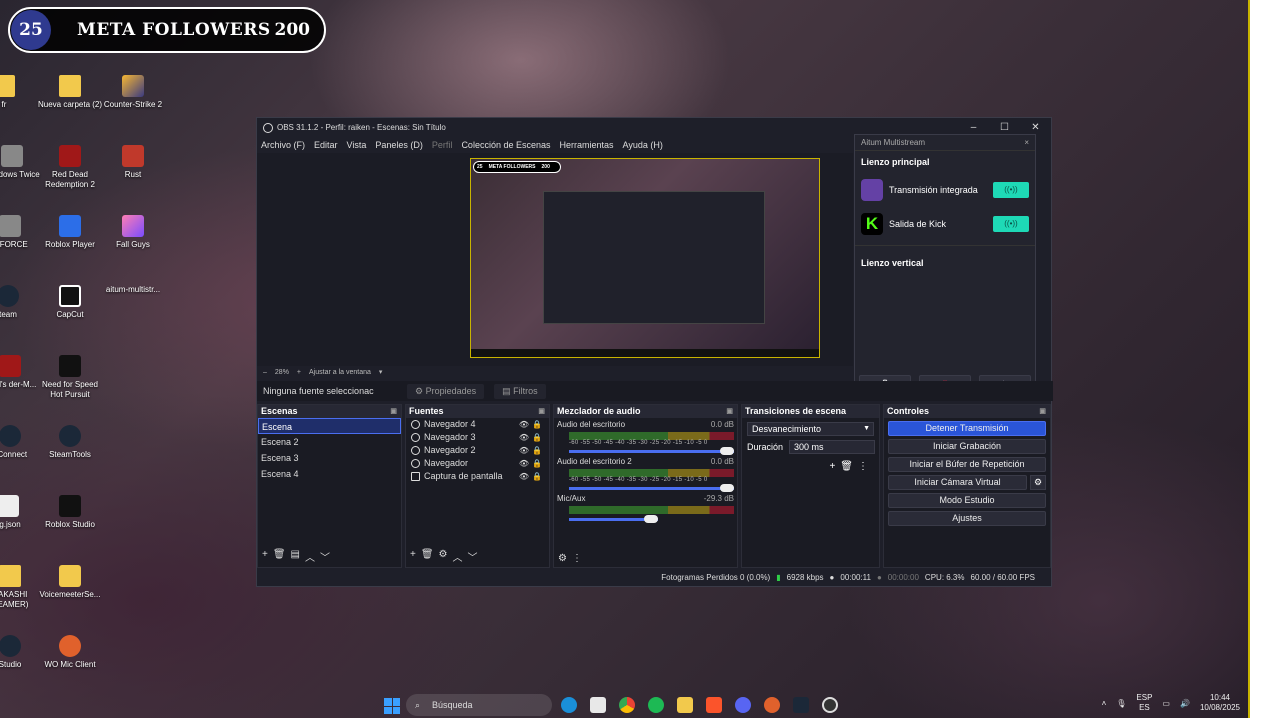  I want to click on desktop-icon-roblox-studio: Roblox Studio, so click(70, 512).